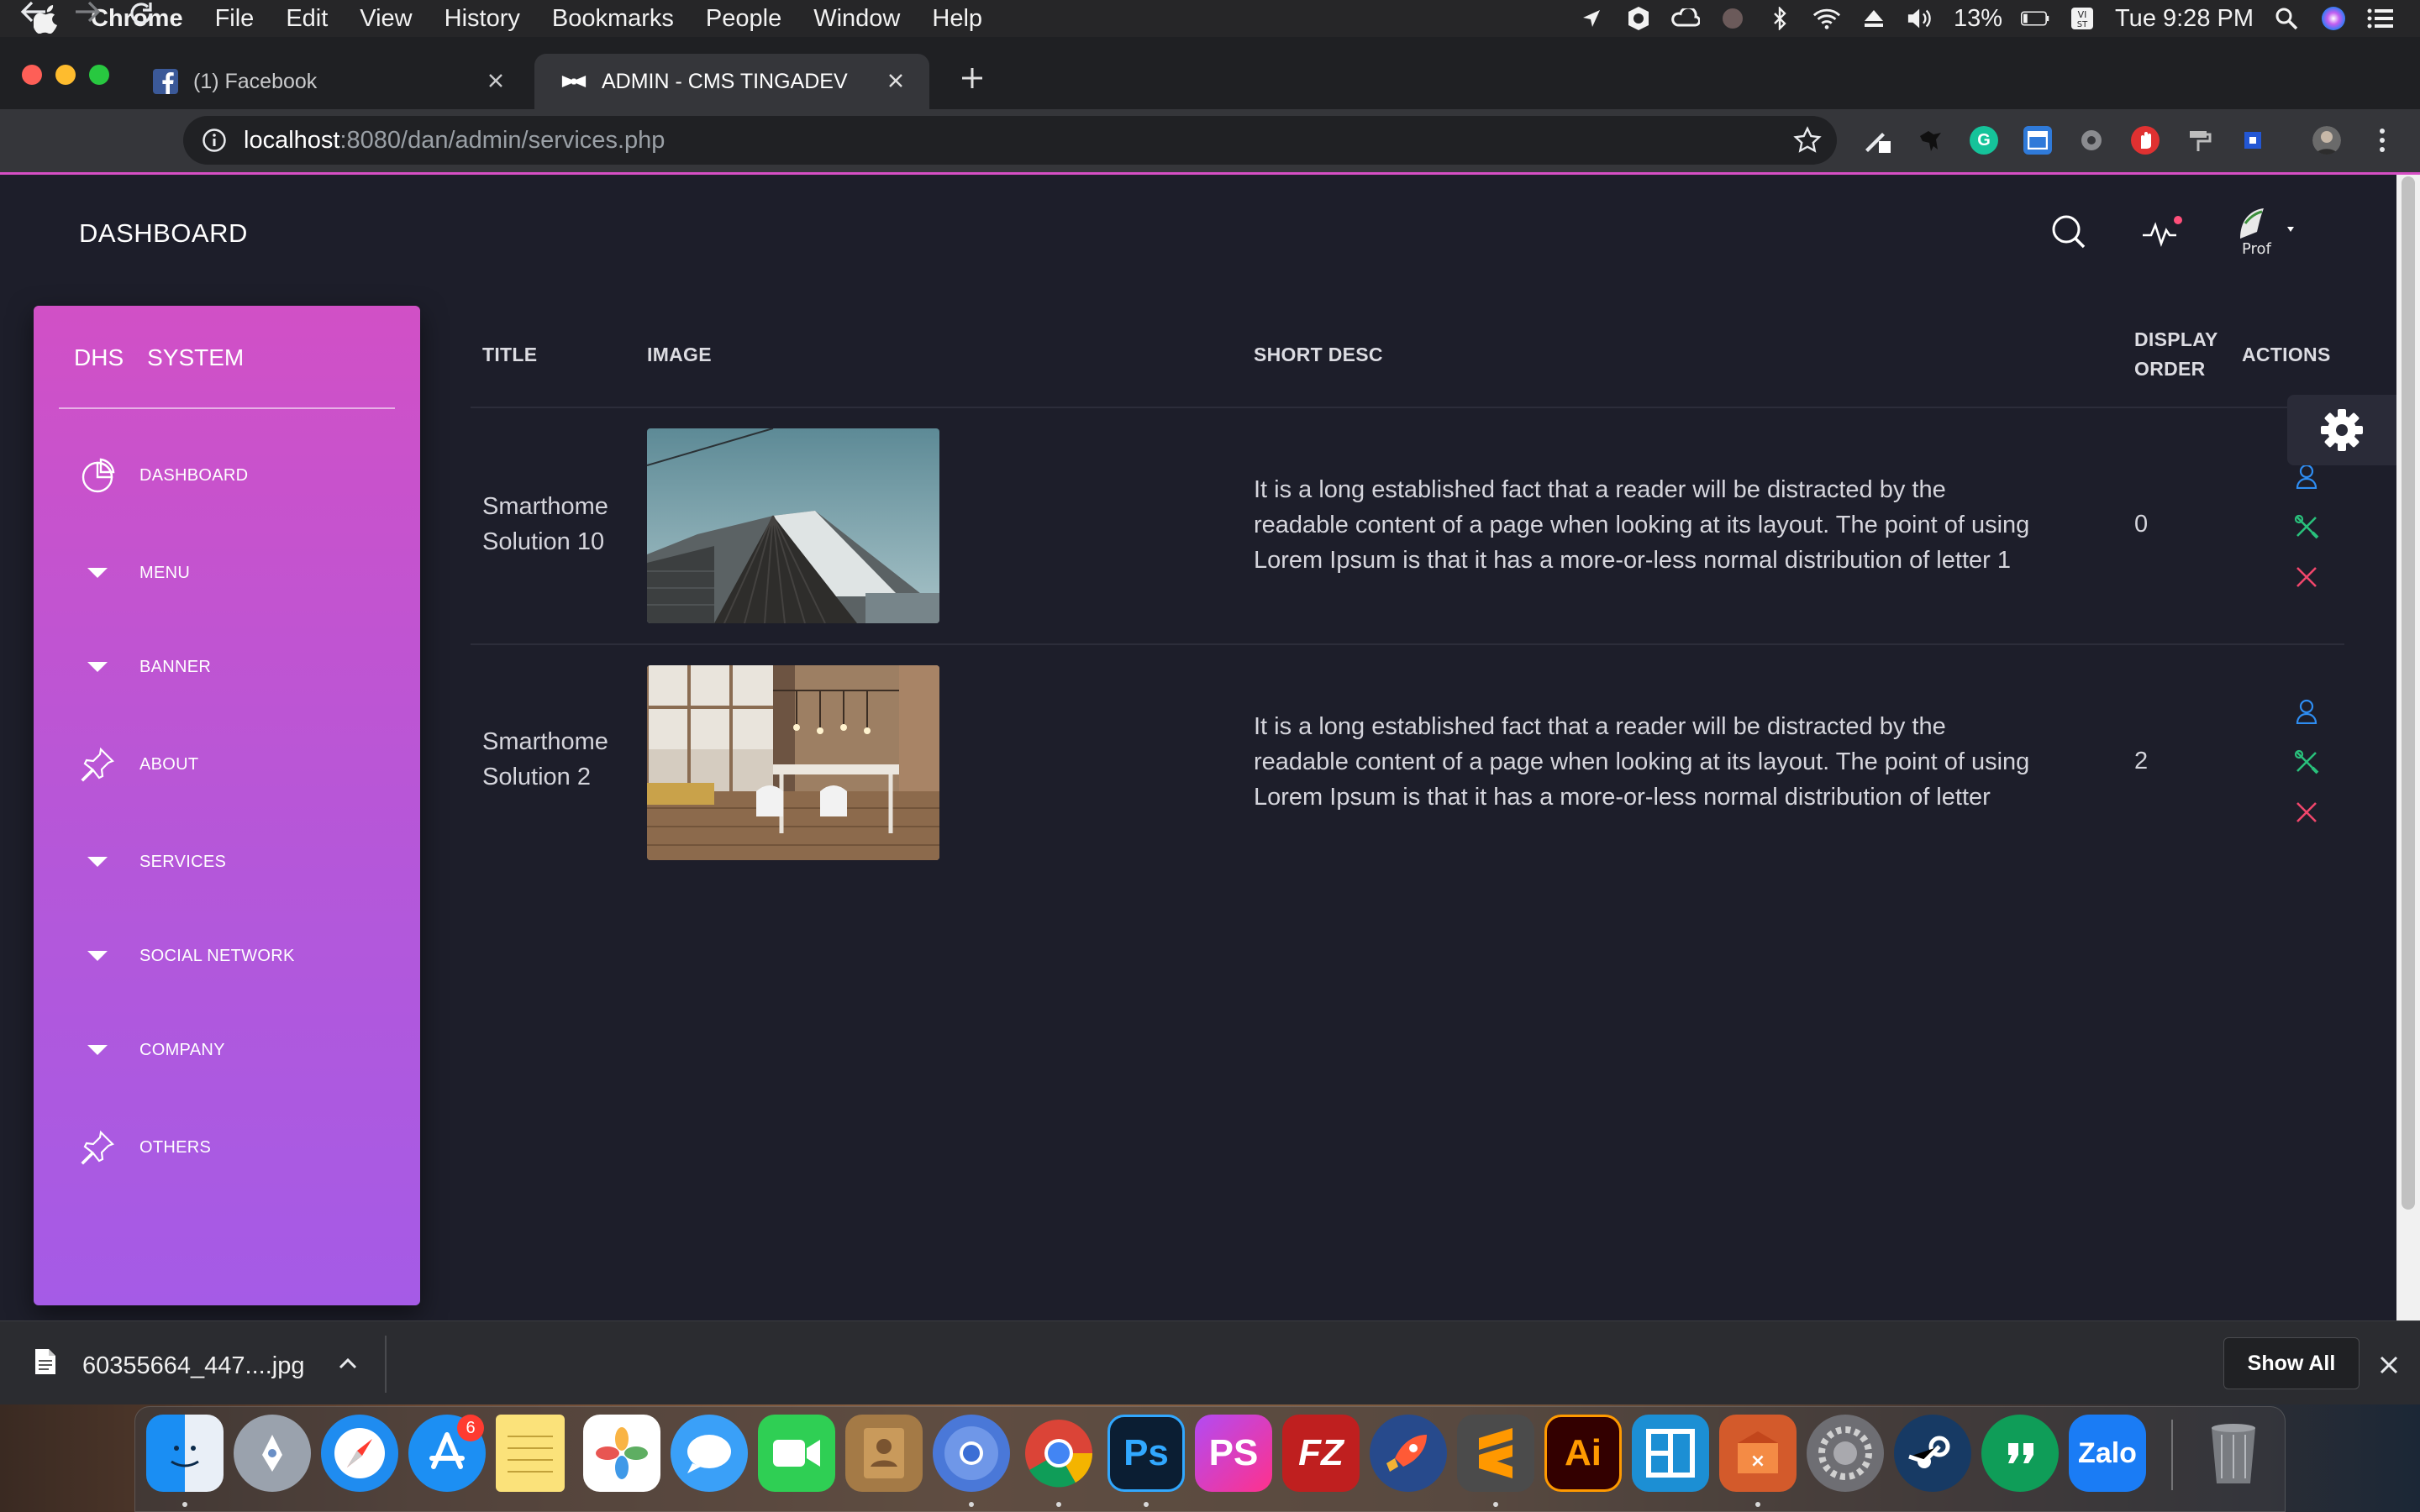 The height and width of the screenshot is (1512, 2420). What do you see at coordinates (482, 19) in the screenshot?
I see `menu-history: History` at bounding box center [482, 19].